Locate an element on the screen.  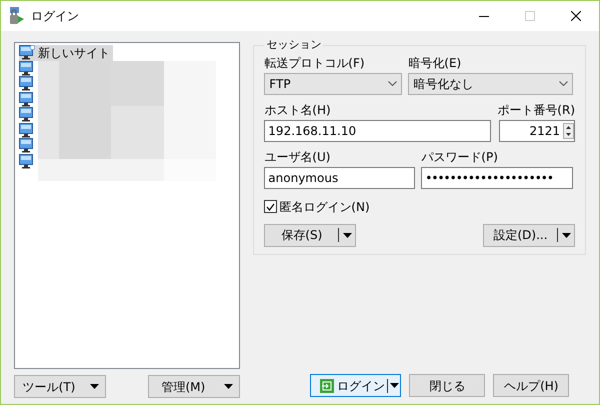
password-field: ••••••••••••••••••••• is located at coordinates (497, 177).